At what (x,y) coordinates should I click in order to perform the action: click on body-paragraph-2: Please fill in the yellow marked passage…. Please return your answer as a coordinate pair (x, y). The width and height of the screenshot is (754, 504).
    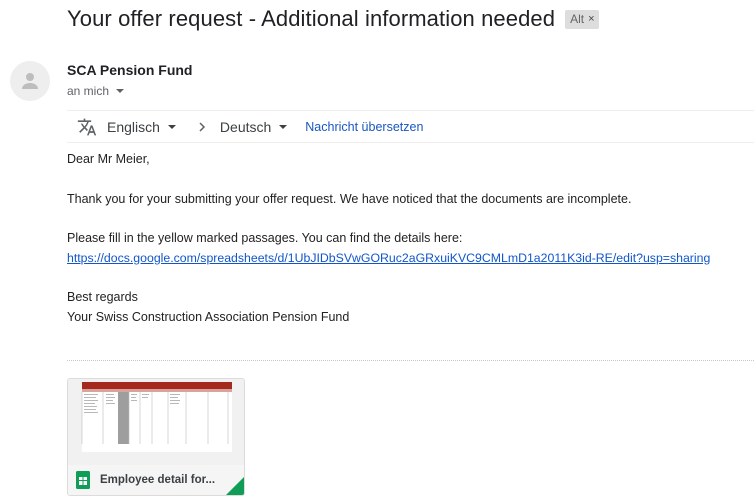
    Looking at the image, I should click on (265, 238).